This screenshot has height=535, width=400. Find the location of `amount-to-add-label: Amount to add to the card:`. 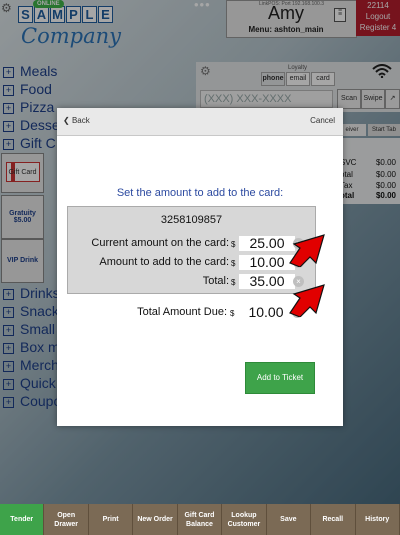

amount-to-add-label: Amount to add to the card: is located at coordinates (164, 262).